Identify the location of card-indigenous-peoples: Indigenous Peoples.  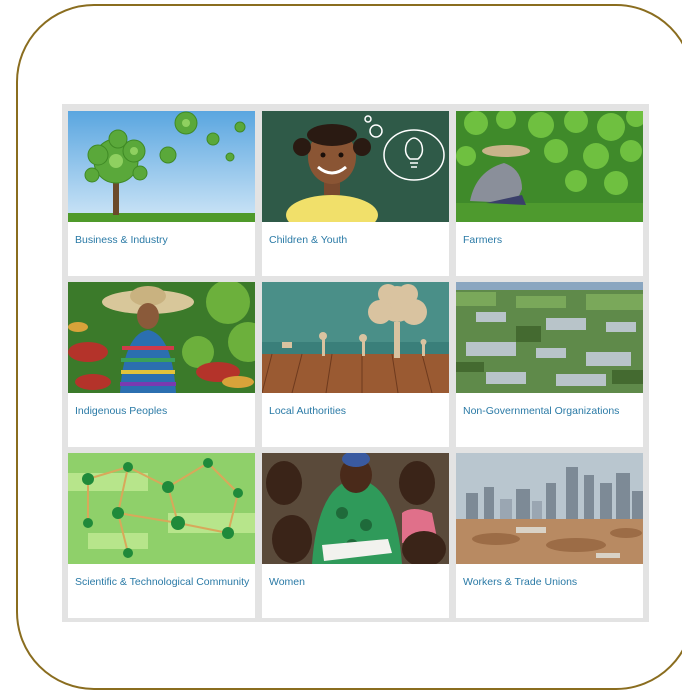
(161, 364).